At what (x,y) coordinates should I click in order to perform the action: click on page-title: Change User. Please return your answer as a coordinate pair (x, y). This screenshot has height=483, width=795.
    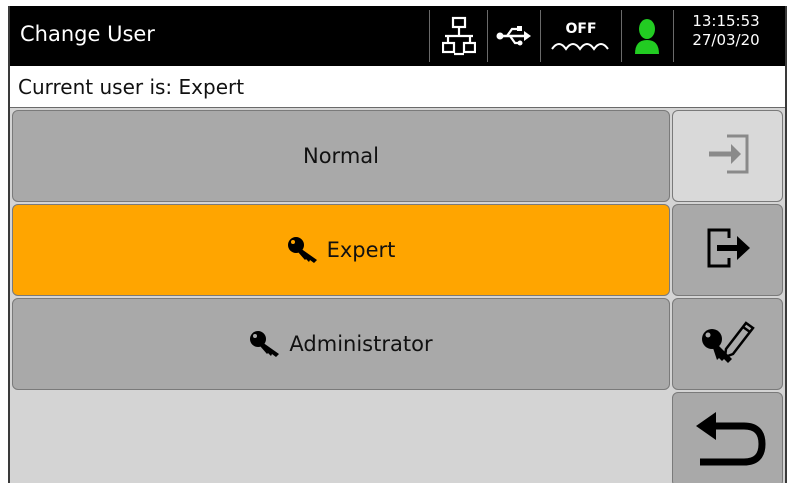
    Looking at the image, I should click on (87, 34).